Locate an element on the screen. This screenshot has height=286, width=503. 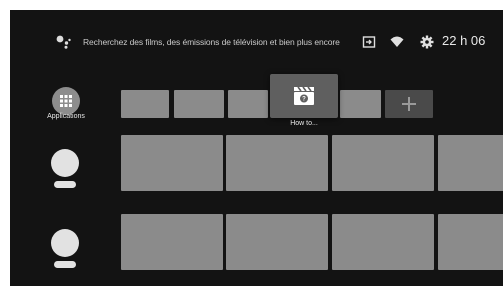
applications-button is located at coordinates (66, 101).